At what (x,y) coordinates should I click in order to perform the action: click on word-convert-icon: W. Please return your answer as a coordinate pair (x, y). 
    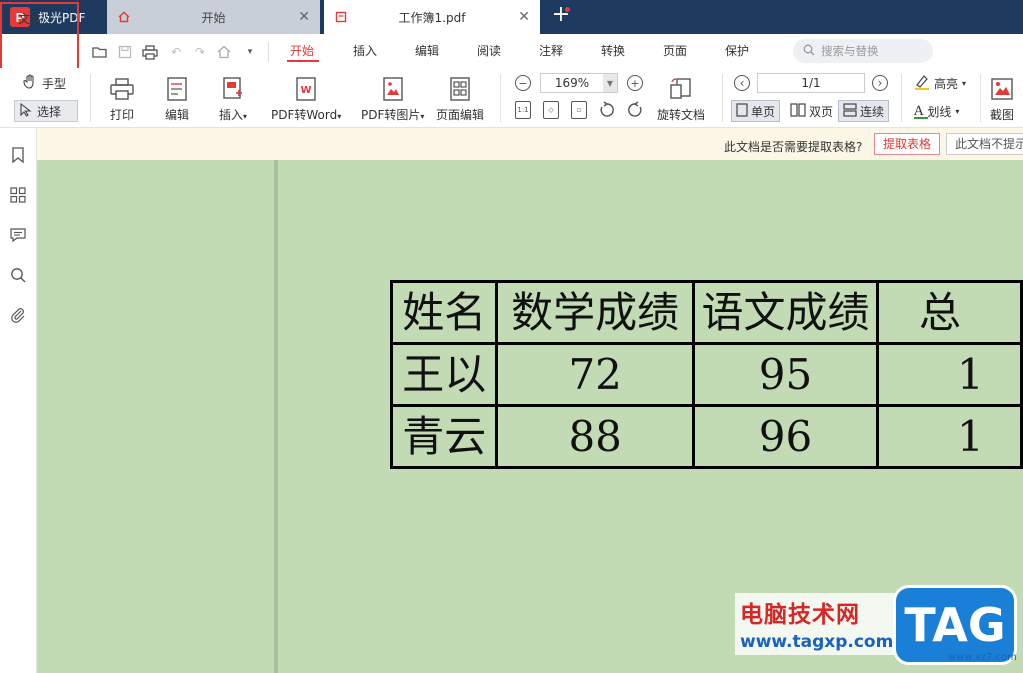
    Looking at the image, I should click on (306, 89).